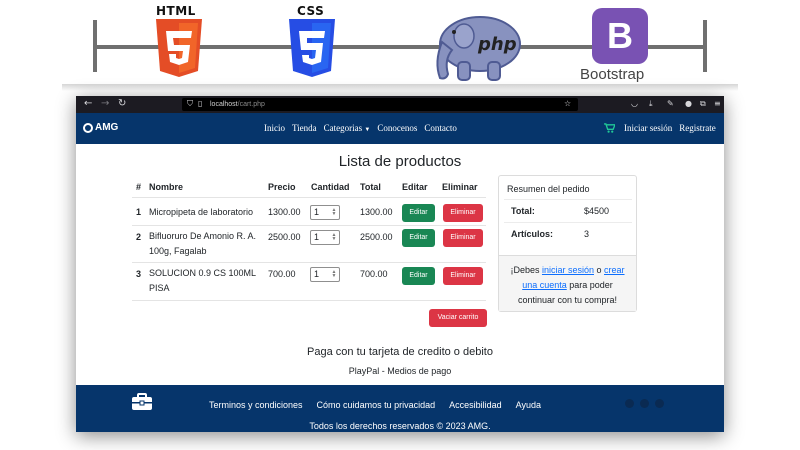 Image resolution: width=800 pixels, height=450 pixels. Describe the element at coordinates (284, 212) in the screenshot. I see `row-price: 1300.00` at that location.